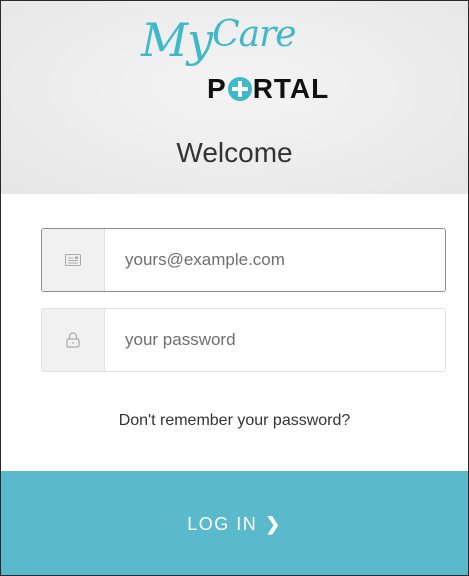 The height and width of the screenshot is (576, 469). Describe the element at coordinates (234, 152) in the screenshot. I see `welcome-title: Welcome` at that location.